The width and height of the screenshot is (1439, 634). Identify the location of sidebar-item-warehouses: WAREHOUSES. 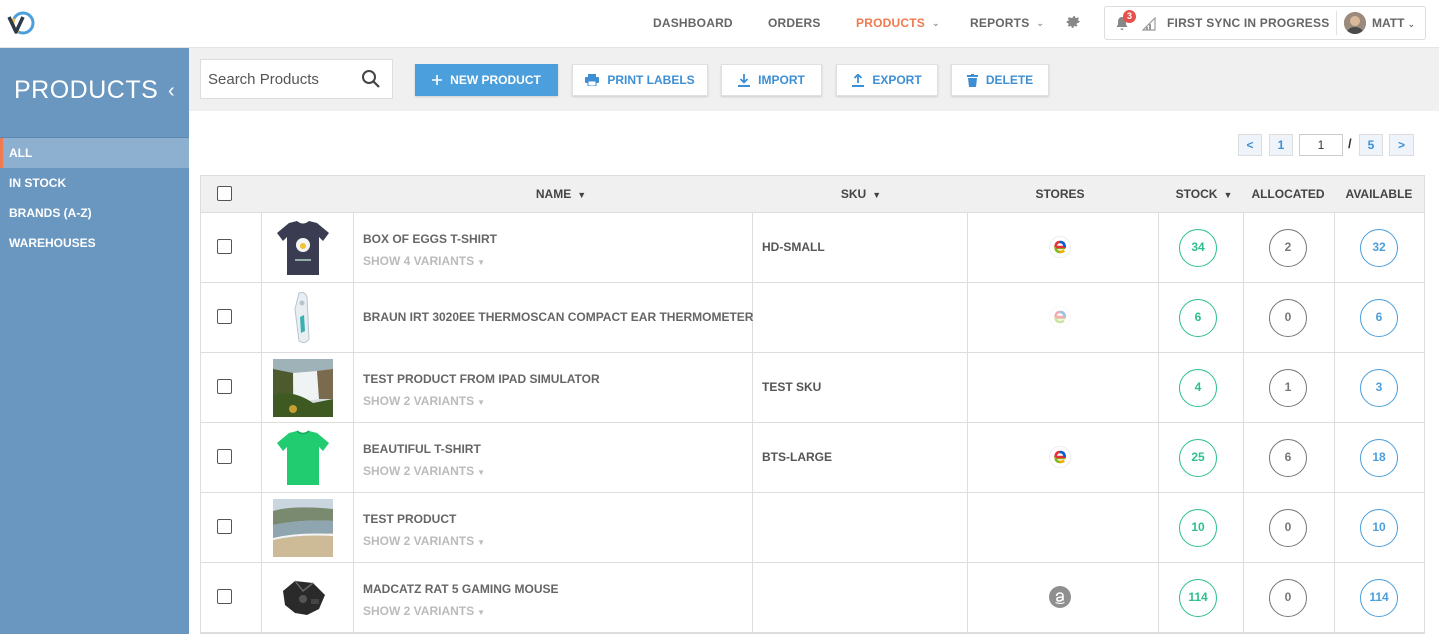
(94, 243).